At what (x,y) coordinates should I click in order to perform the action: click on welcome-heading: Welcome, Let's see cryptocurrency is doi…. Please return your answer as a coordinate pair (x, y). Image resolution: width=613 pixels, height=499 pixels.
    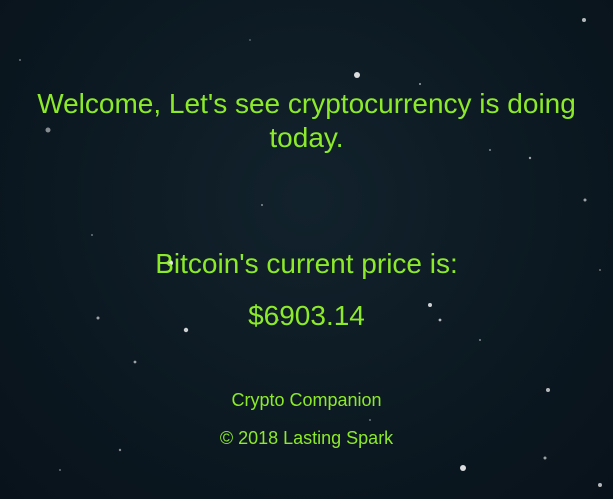
    Looking at the image, I should click on (306, 120).